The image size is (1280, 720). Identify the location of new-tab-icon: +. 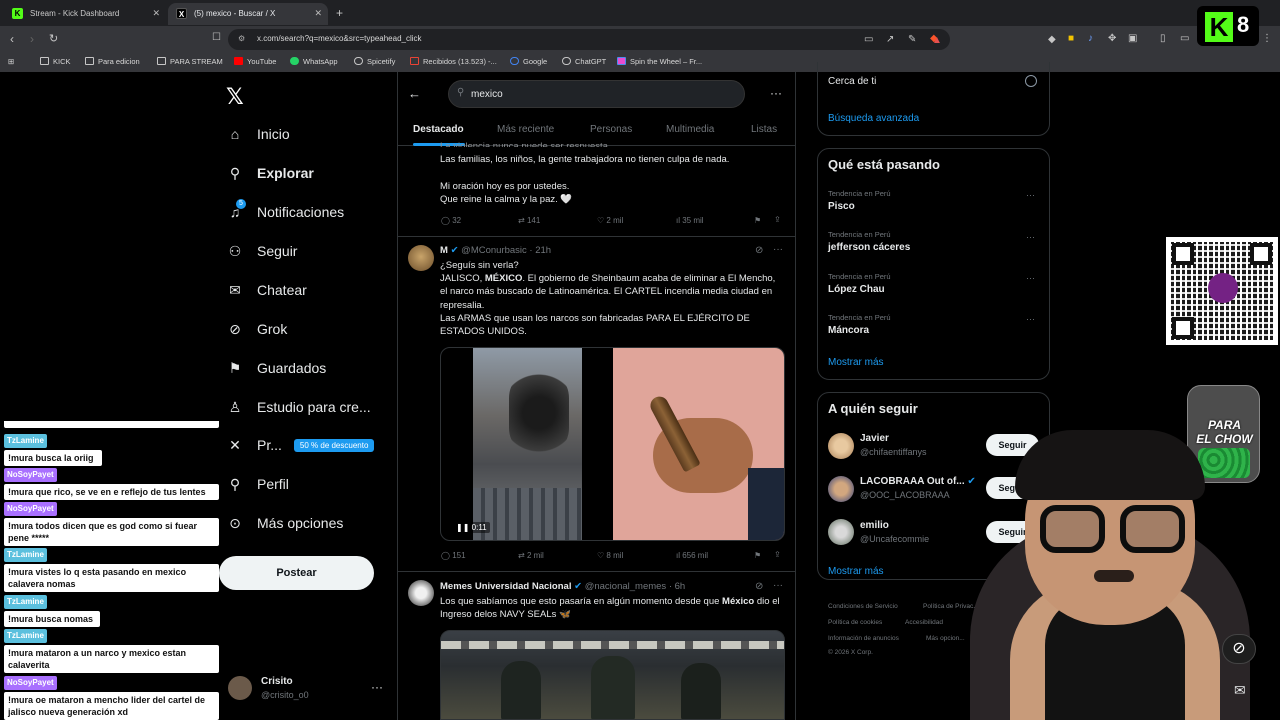
(339, 13).